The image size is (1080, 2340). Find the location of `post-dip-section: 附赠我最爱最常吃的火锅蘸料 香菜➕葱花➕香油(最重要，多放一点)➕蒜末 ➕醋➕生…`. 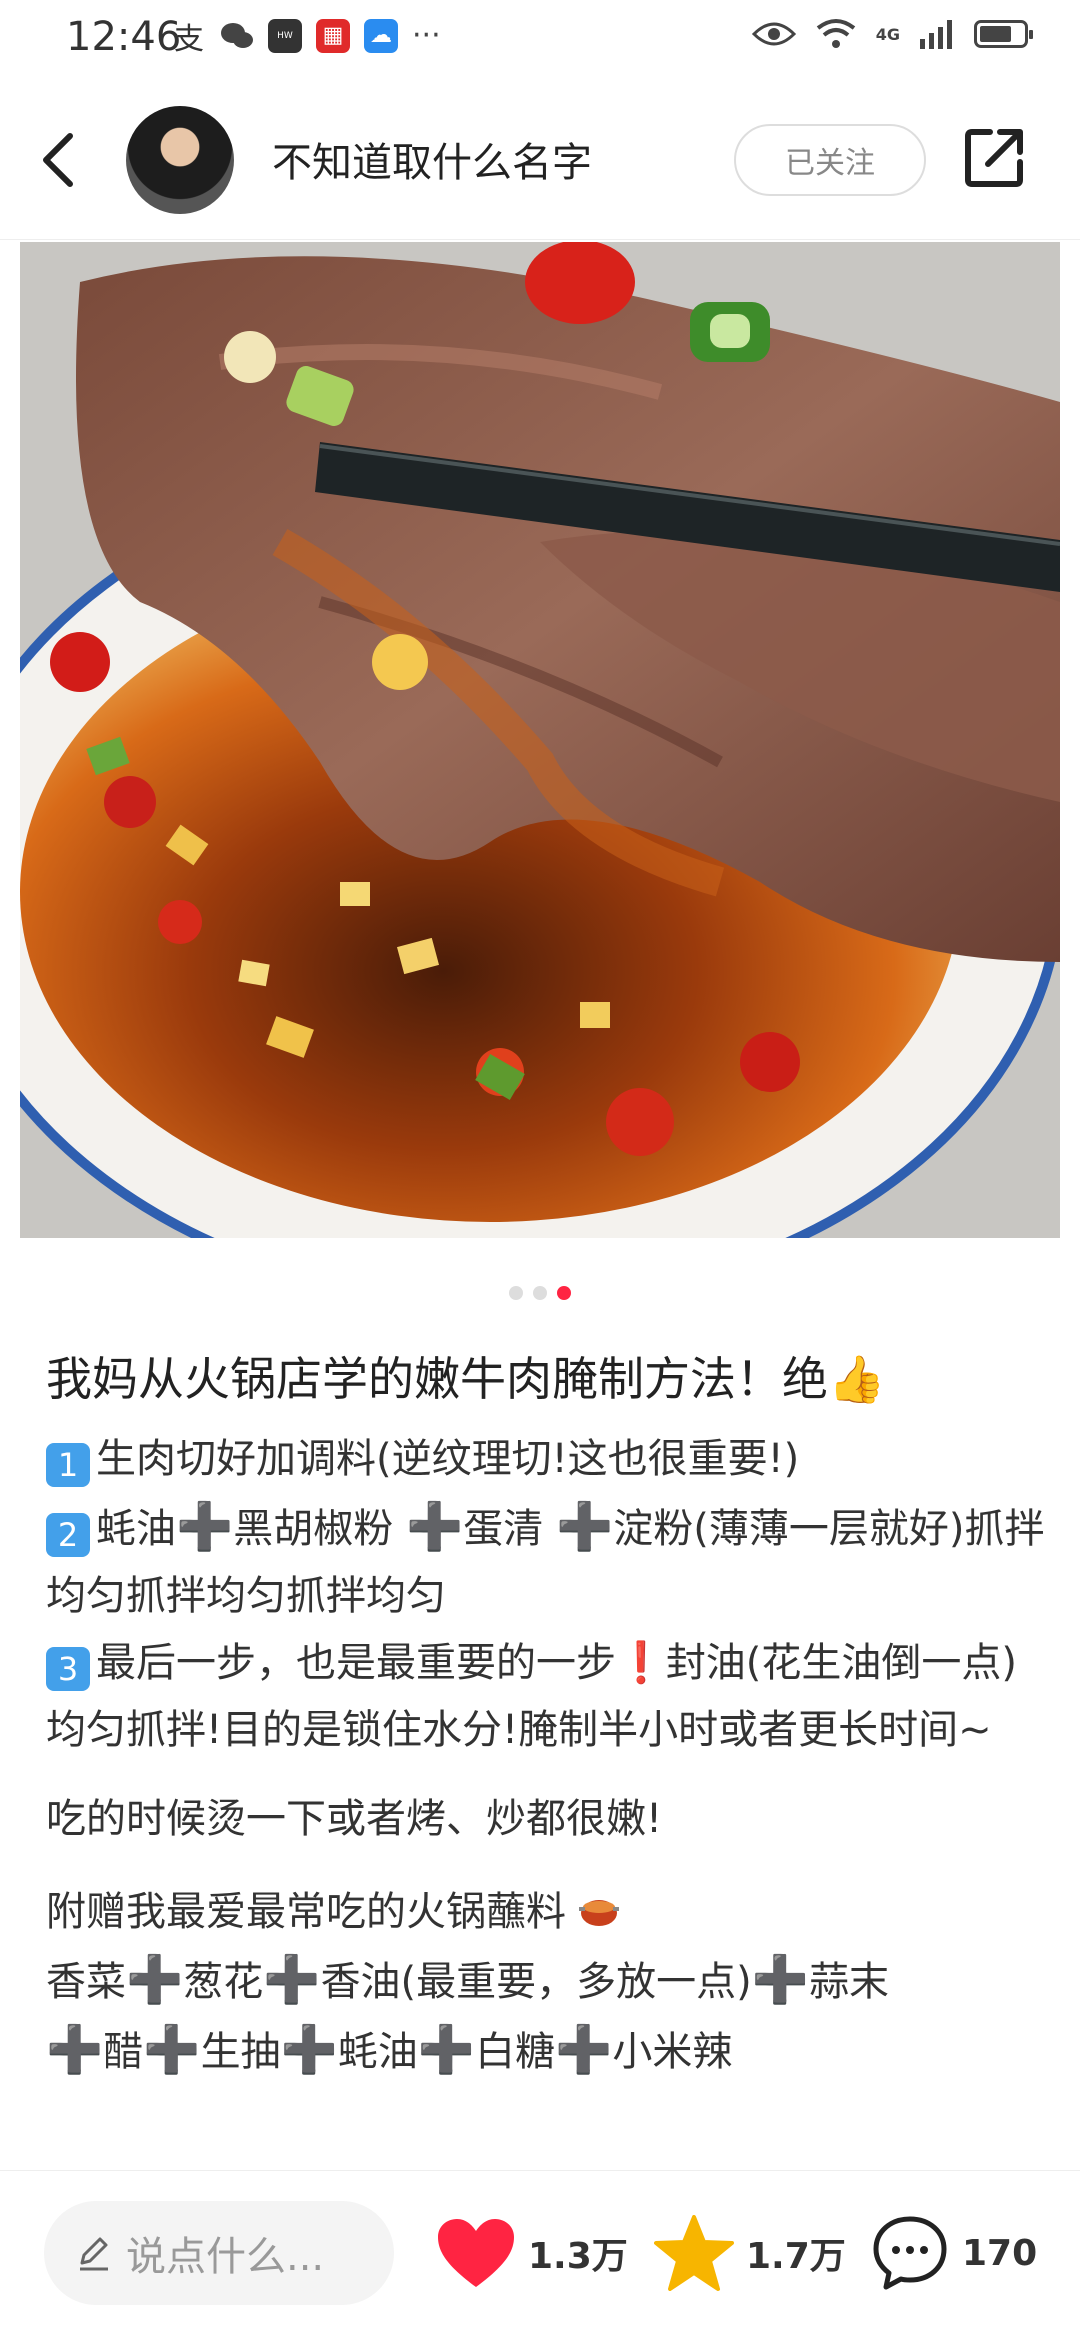

post-dip-section: 附赠我最爱最常吃的火锅蘸料 香菜➕葱花➕香油(最重要，多放一点)➕蒜末 ➕醋➕生… is located at coordinates (546, 1982).